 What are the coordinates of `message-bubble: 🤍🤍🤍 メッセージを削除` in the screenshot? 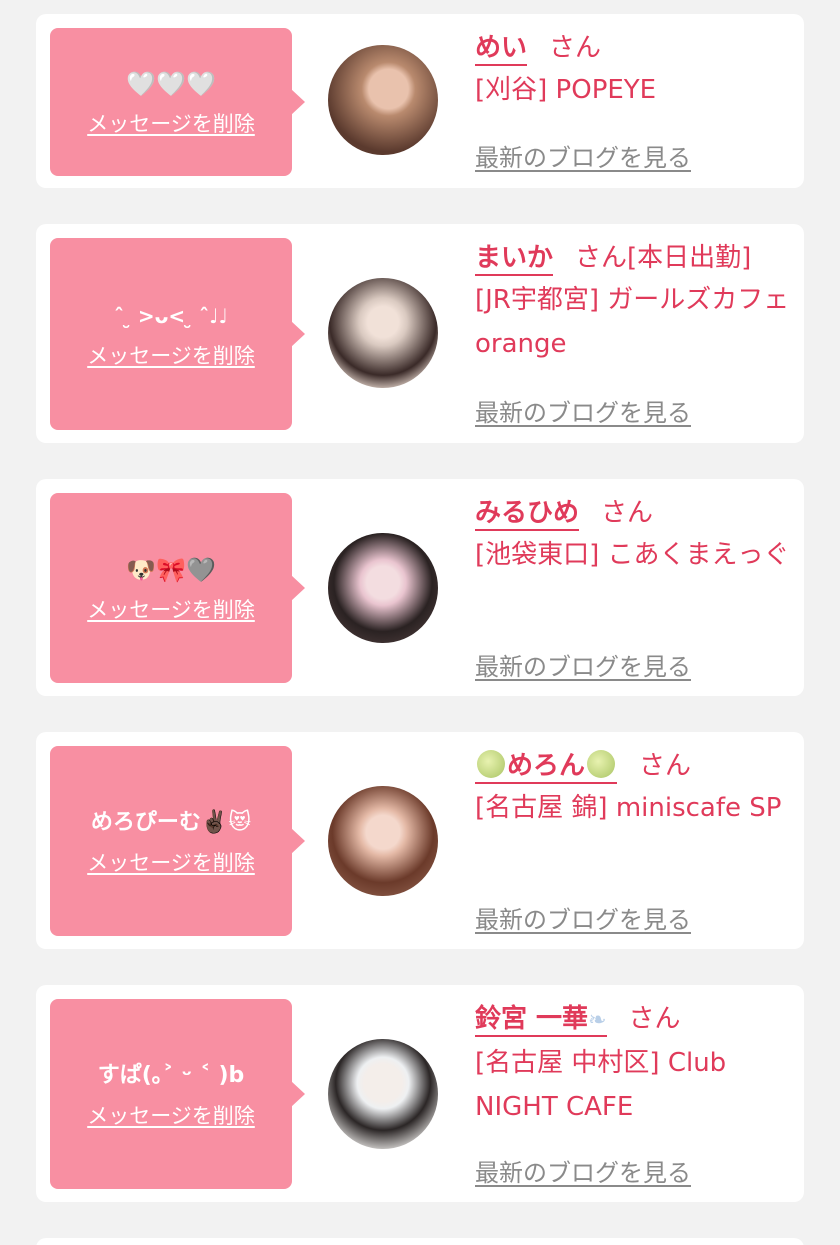 It's located at (177, 102).